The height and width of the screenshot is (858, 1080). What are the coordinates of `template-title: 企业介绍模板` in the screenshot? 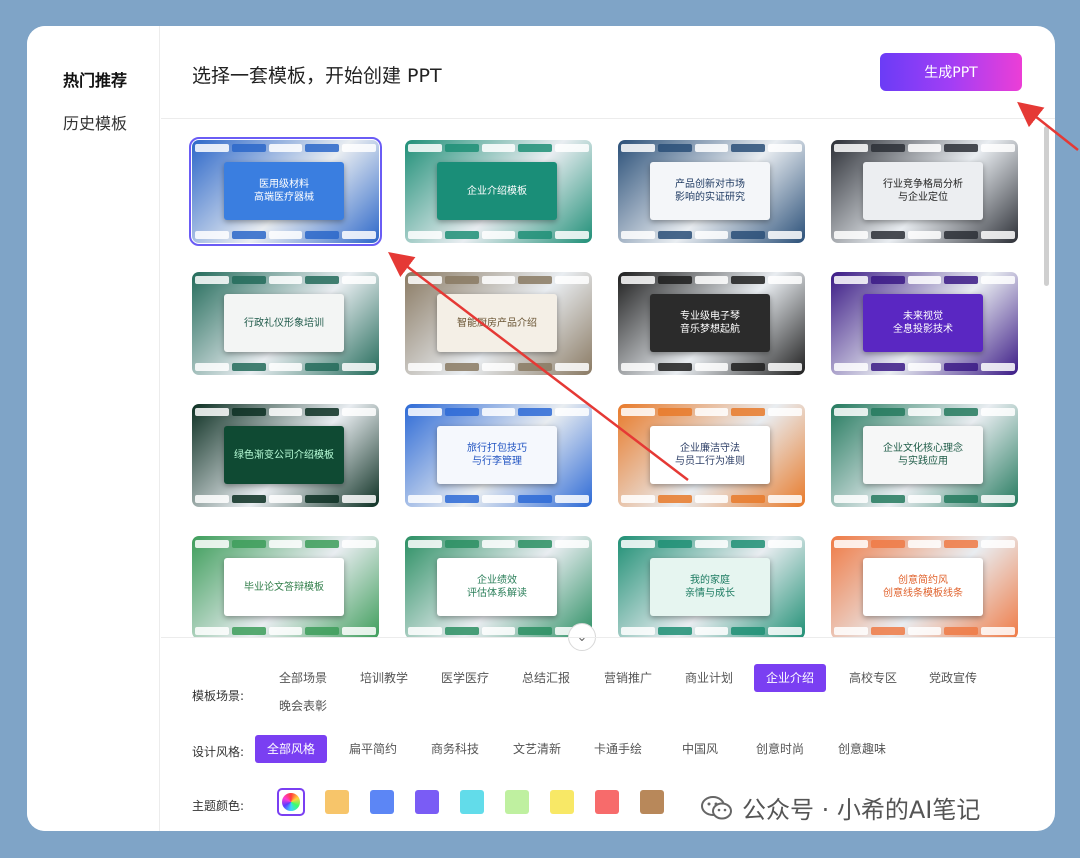 It's located at (497, 191).